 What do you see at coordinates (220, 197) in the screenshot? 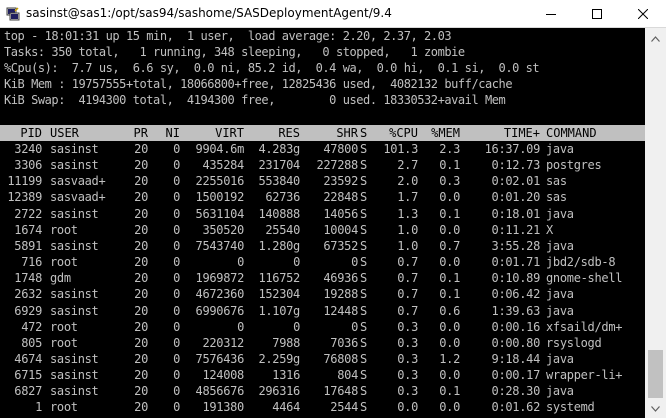
I see `cell-virt: 1500192` at bounding box center [220, 197].